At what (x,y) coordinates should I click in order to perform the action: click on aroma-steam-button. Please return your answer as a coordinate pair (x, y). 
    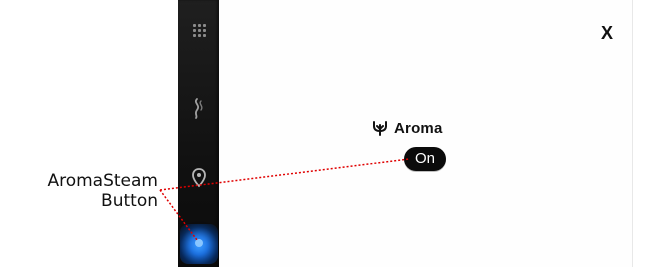
    Looking at the image, I should click on (199, 244).